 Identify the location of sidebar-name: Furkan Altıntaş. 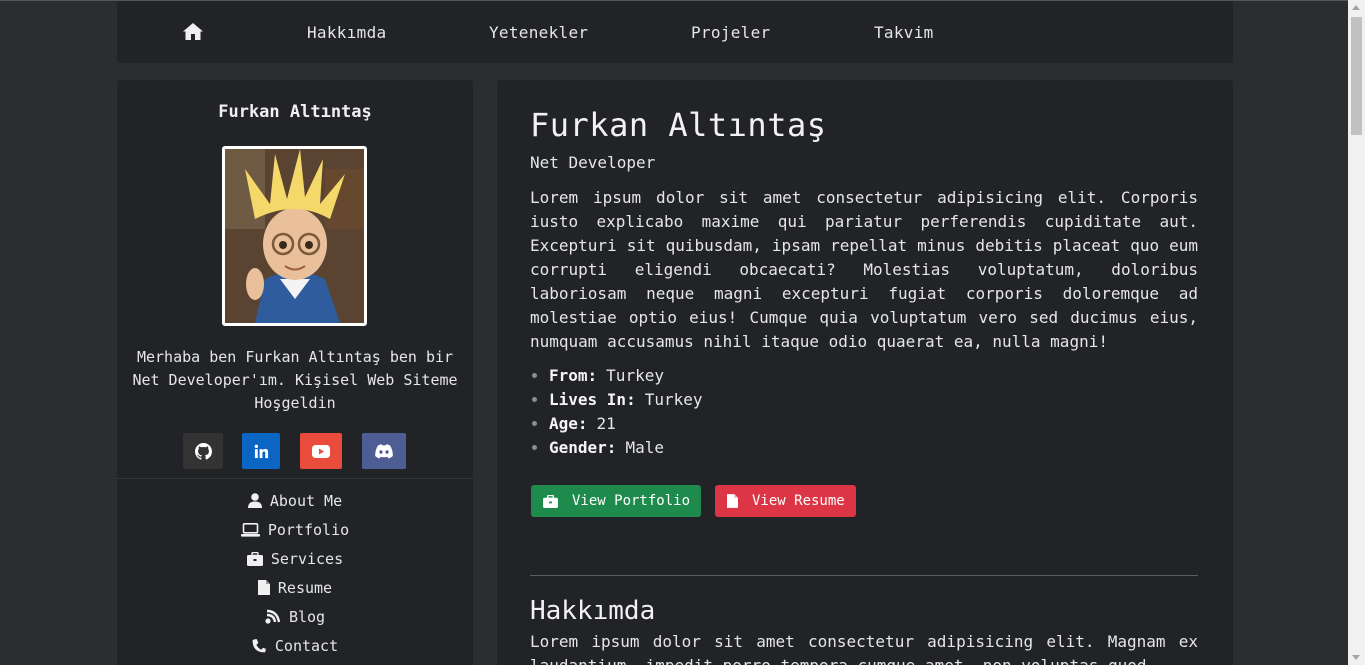
(295, 112).